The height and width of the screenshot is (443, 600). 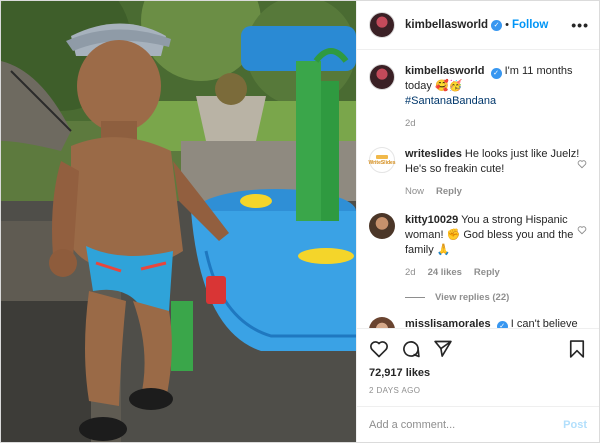 What do you see at coordinates (478, 390) in the screenshot?
I see `post-timestamp: 2 DAYS AGO` at bounding box center [478, 390].